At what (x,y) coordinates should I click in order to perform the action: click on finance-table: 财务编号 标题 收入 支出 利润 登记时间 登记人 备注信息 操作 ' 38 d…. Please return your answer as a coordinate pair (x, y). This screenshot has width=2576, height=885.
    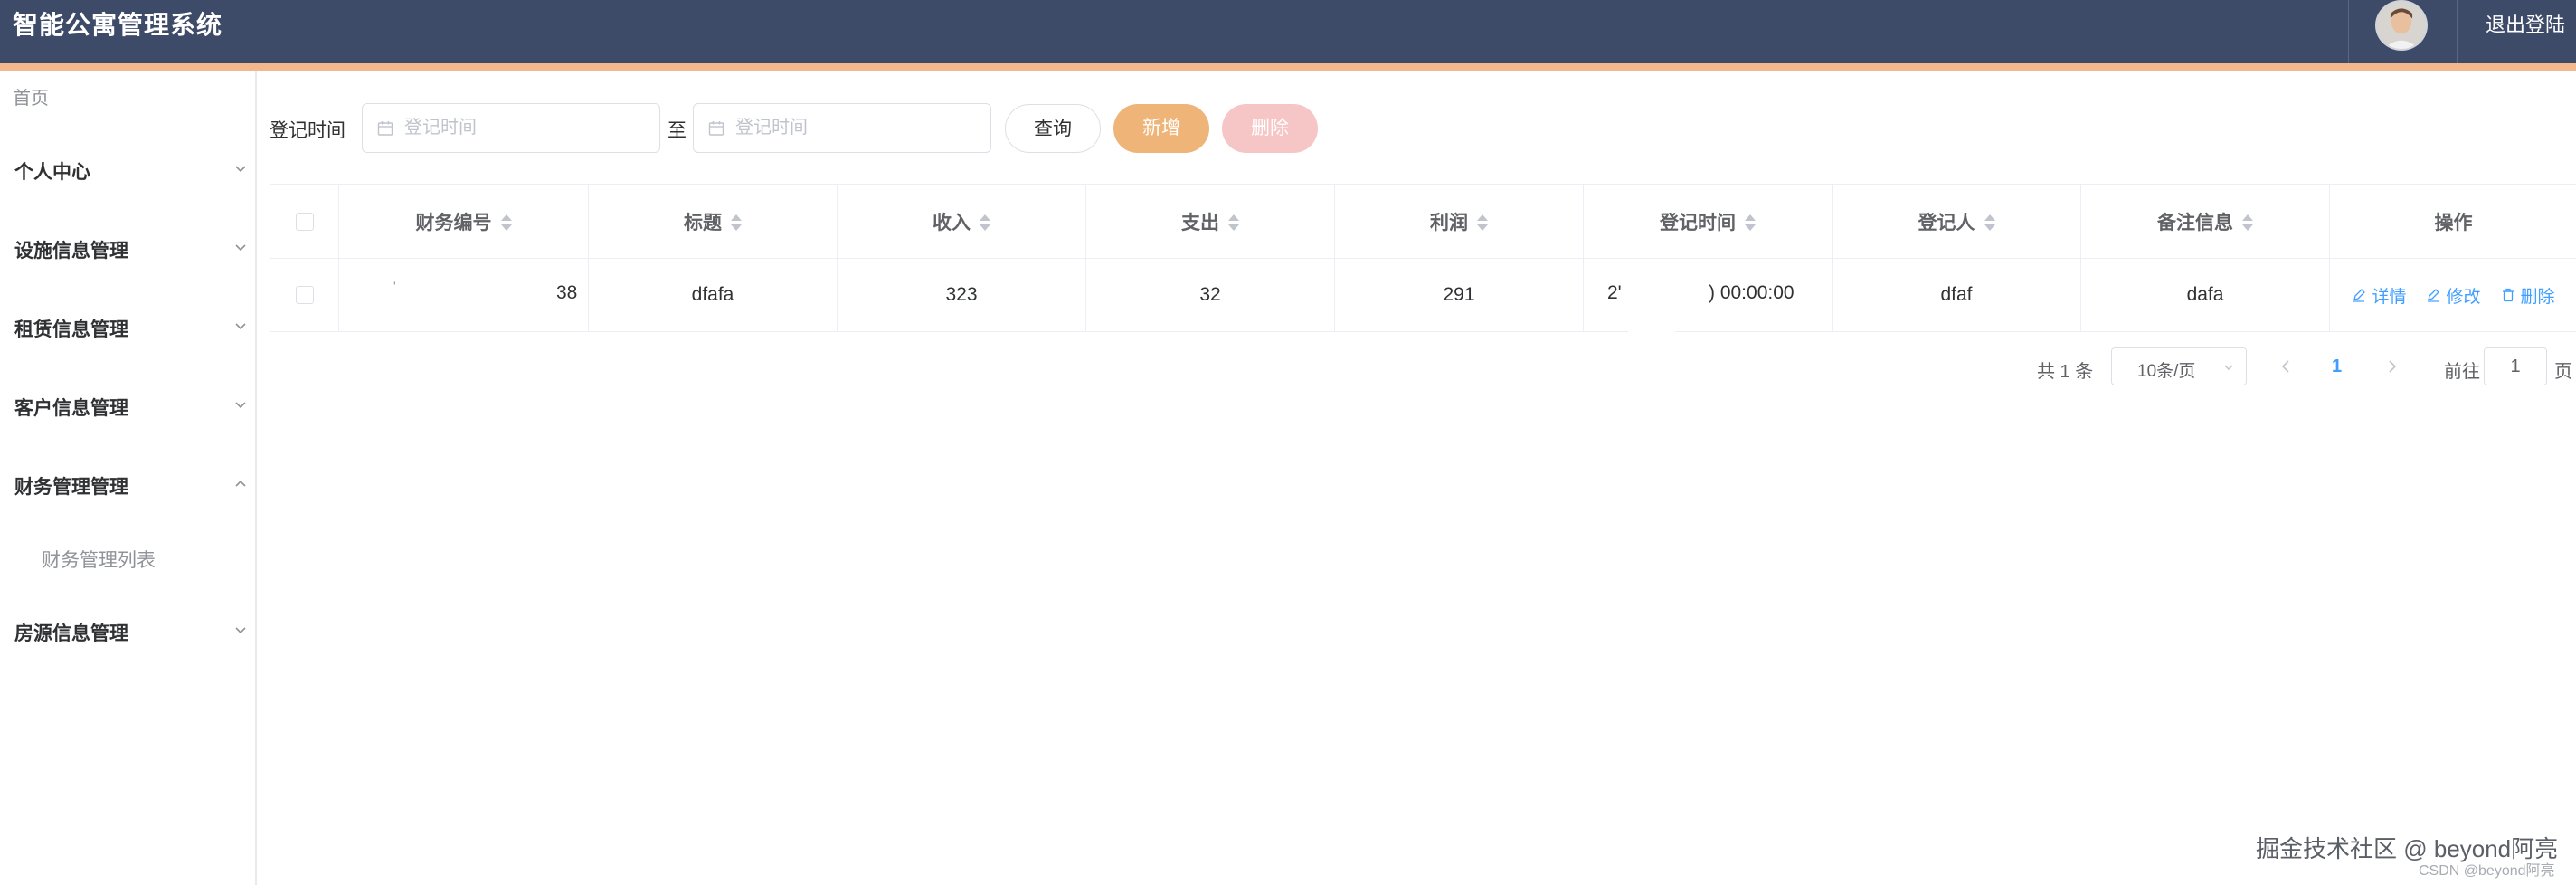
    Looking at the image, I should click on (1423, 258).